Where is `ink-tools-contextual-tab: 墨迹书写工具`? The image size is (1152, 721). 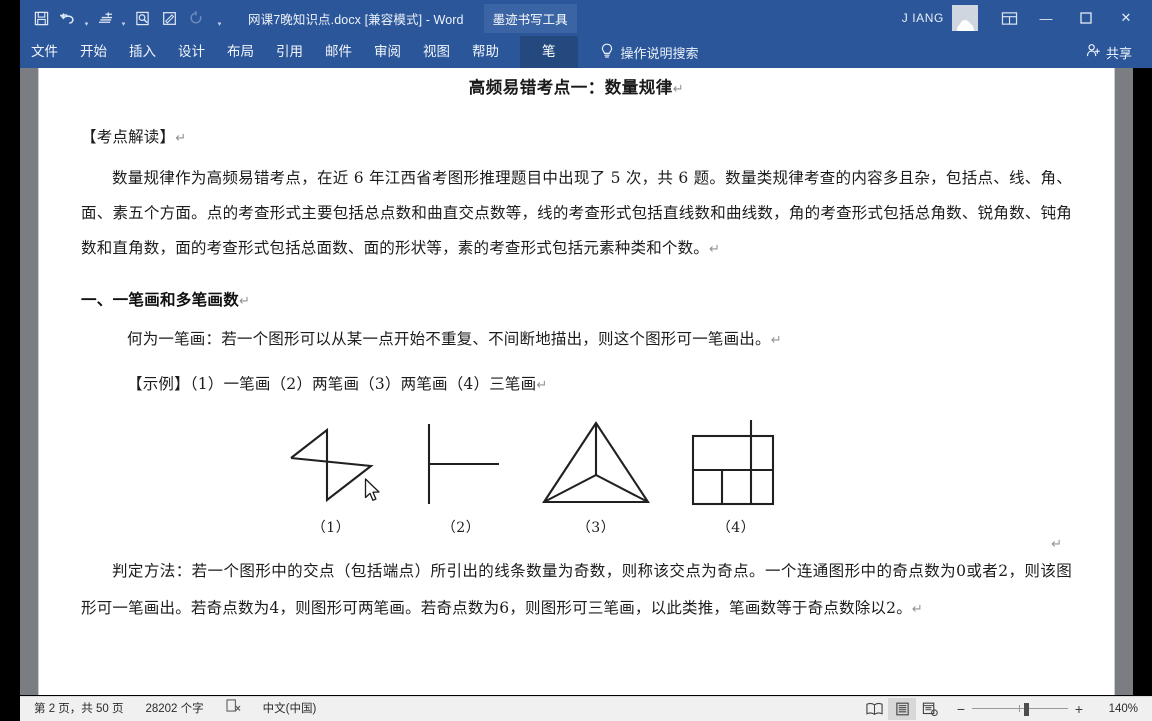 ink-tools-contextual-tab: 墨迹书写工具 is located at coordinates (530, 18).